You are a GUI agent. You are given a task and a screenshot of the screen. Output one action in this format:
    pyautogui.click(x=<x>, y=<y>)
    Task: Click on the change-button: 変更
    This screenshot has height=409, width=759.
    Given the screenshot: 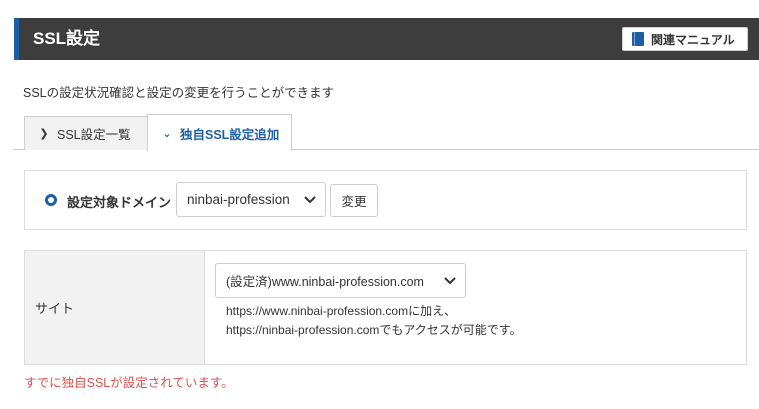 What is the action you would take?
    pyautogui.click(x=354, y=200)
    